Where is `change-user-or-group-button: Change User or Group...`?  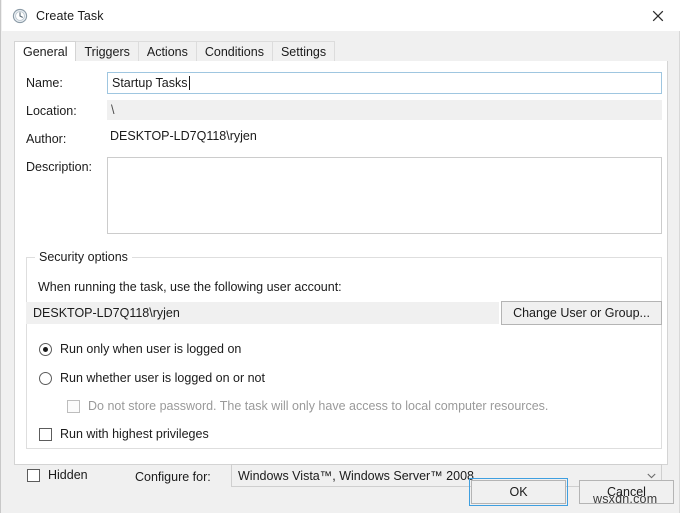 change-user-or-group-button: Change User or Group... is located at coordinates (581, 313).